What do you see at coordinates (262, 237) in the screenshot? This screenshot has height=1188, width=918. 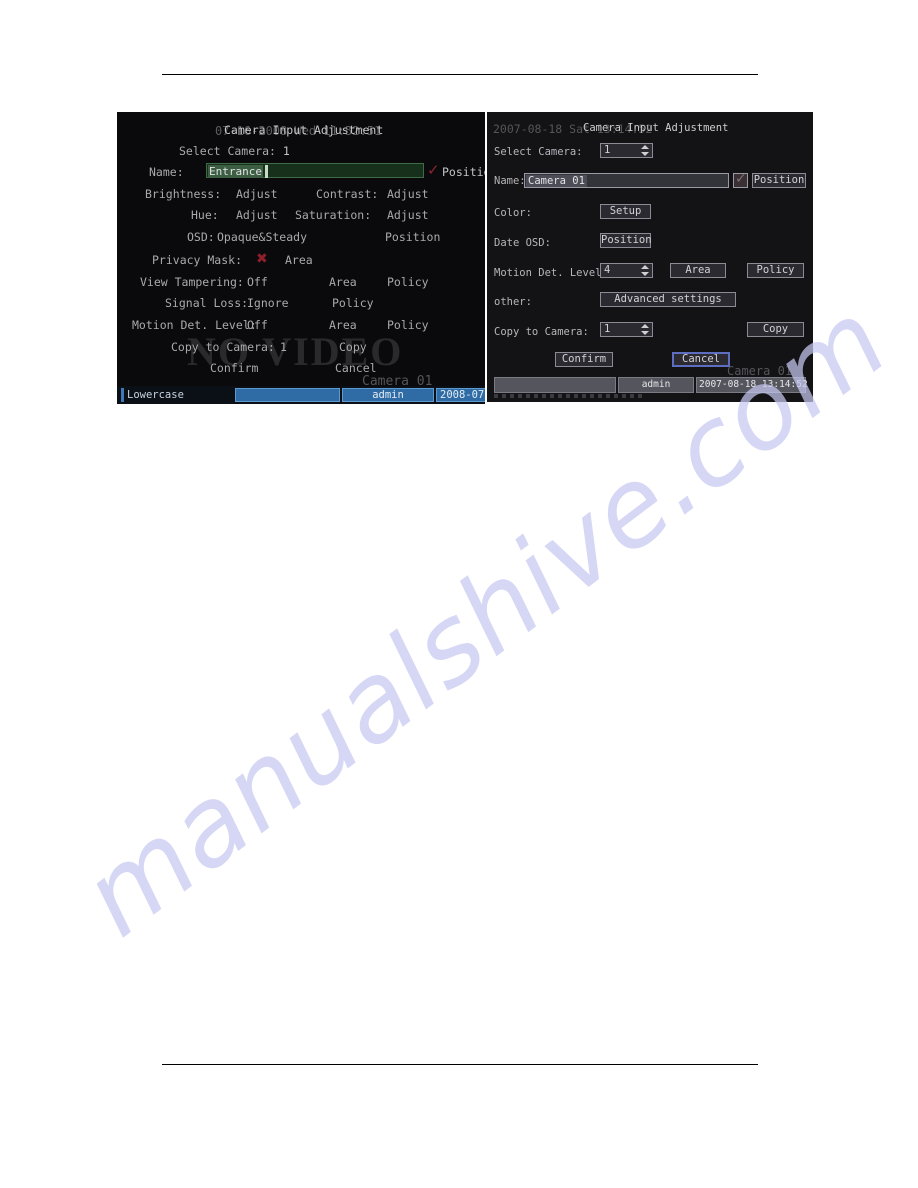 I see `left-osd-mode-value: Opaque&Steady` at bounding box center [262, 237].